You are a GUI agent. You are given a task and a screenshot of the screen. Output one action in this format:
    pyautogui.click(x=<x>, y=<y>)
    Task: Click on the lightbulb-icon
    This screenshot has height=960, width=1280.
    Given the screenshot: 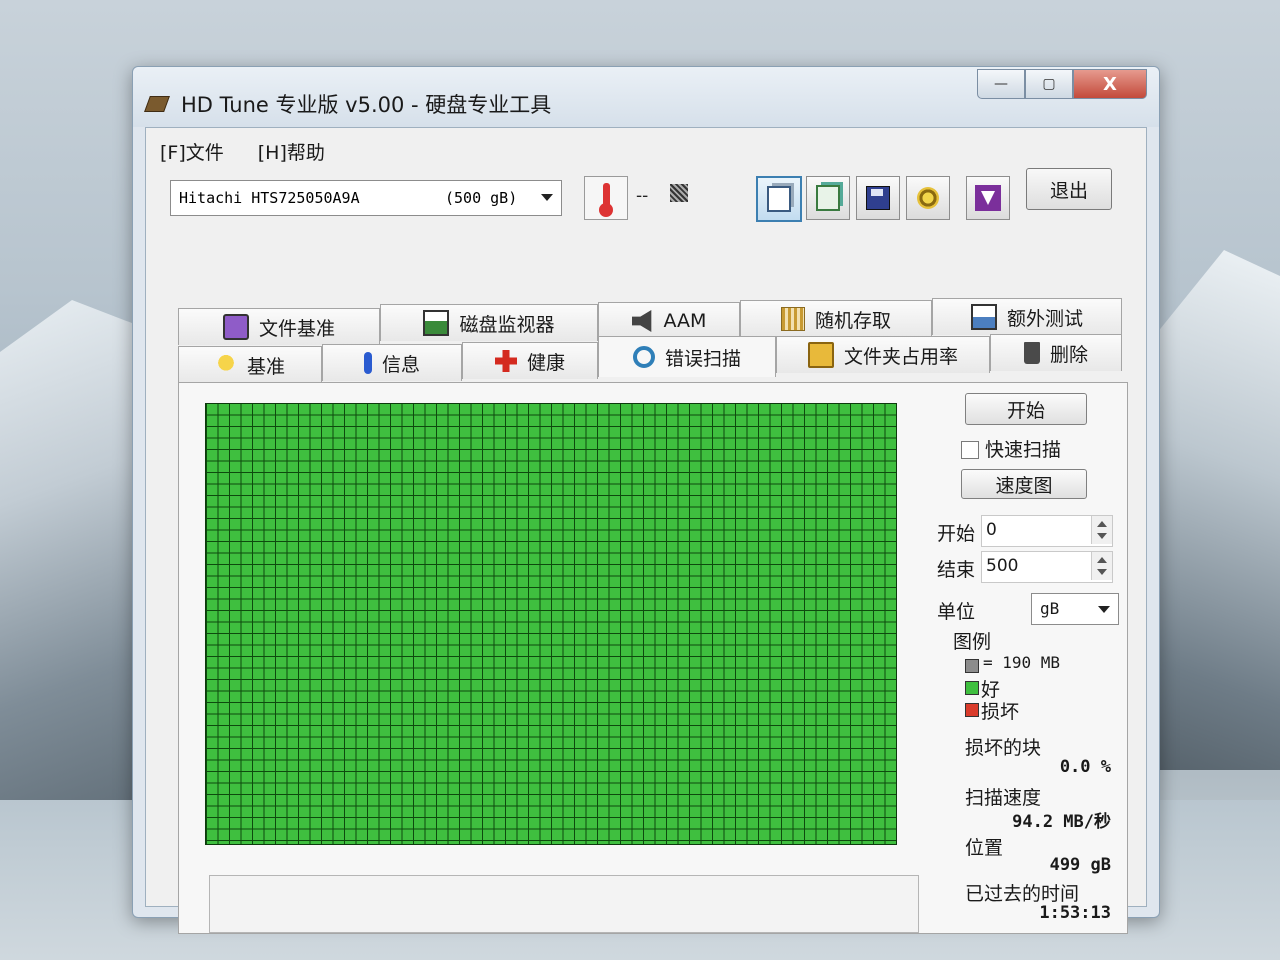 What is the action you would take?
    pyautogui.click(x=225, y=365)
    